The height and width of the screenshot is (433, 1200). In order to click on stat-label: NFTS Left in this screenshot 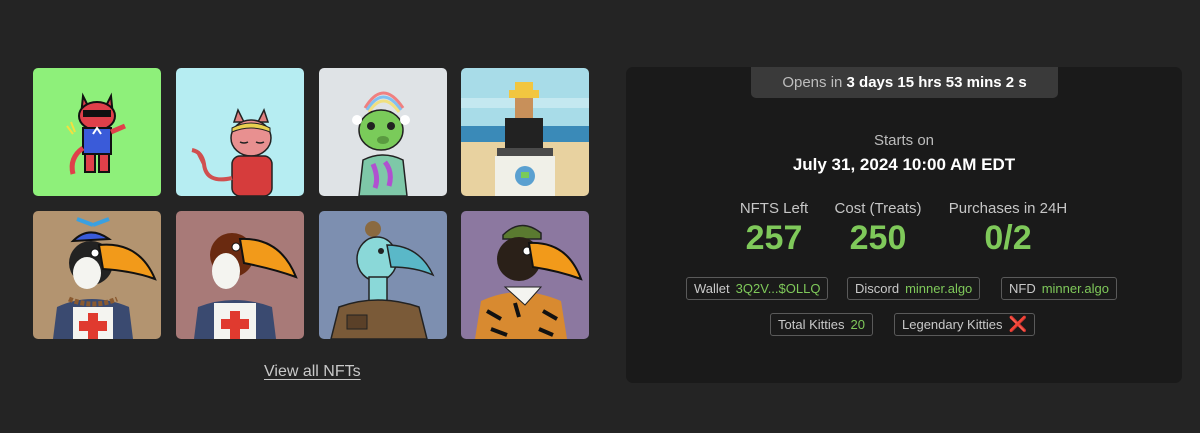, I will do `click(774, 208)`.